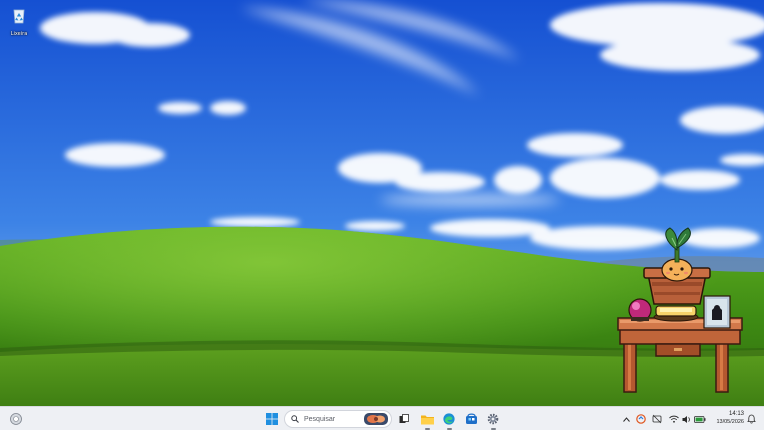  I want to click on store-icon, so click(471, 418).